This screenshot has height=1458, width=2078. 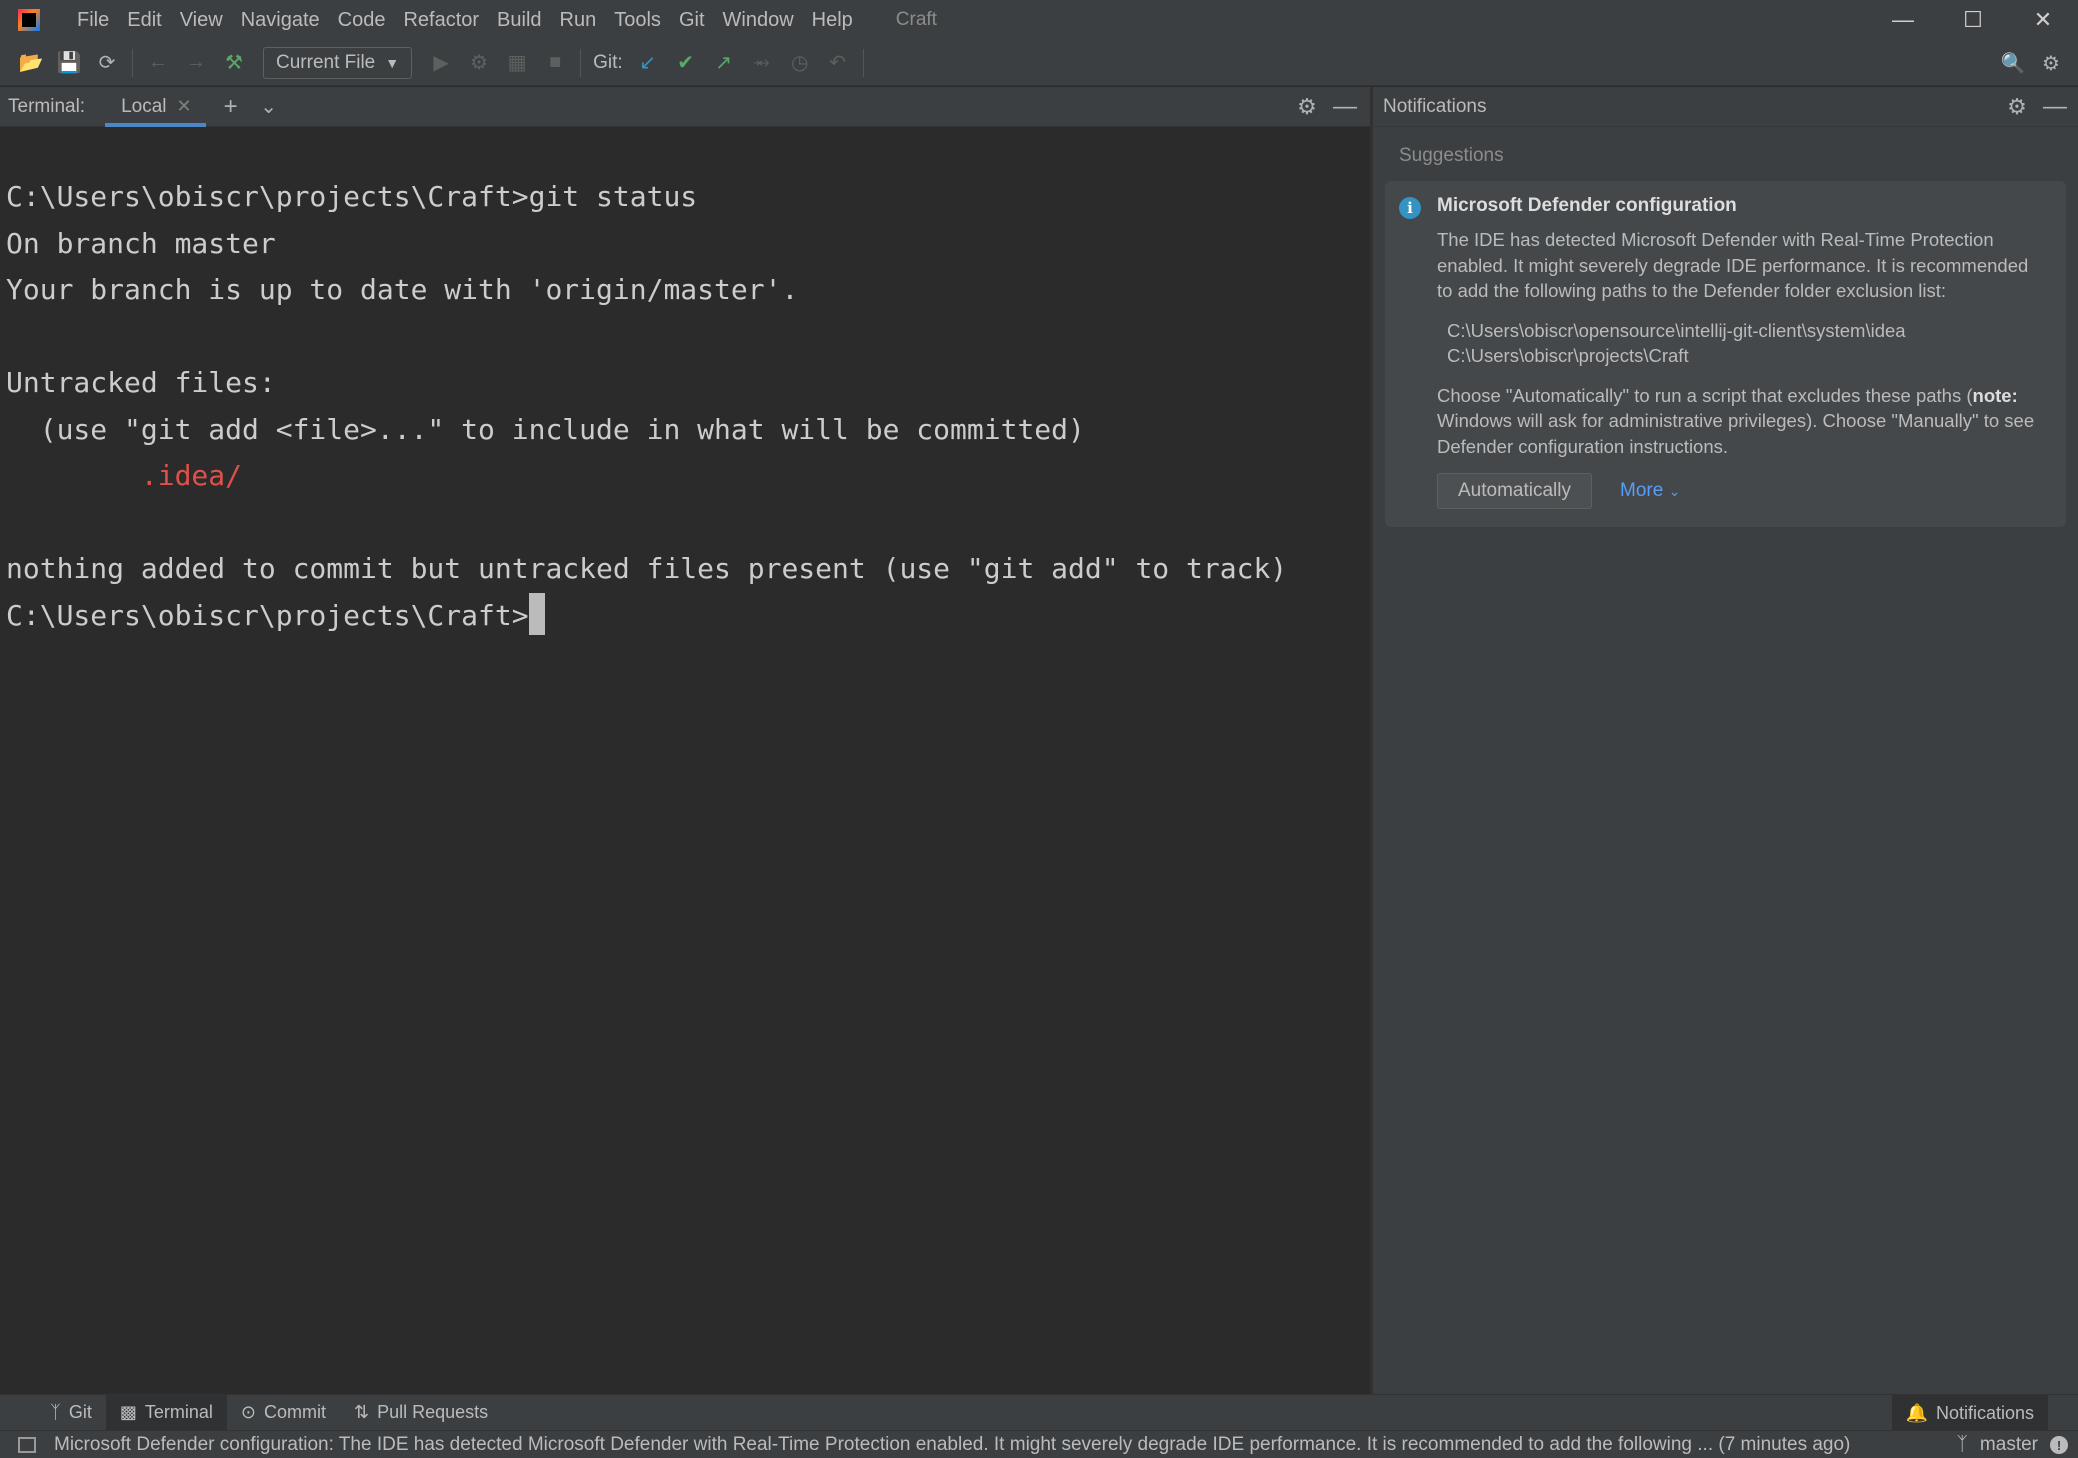 I want to click on notifications-header: Notifications ⚙ —, so click(x=1725, y=107).